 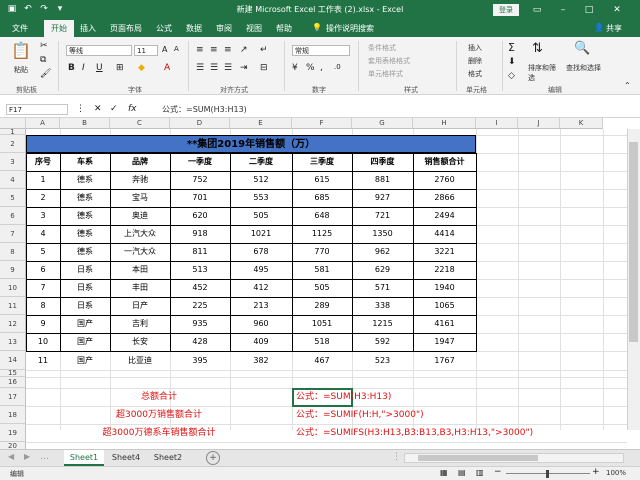 What do you see at coordinates (43, 360) in the screenshot?
I see `data-cell: 11` at bounding box center [43, 360].